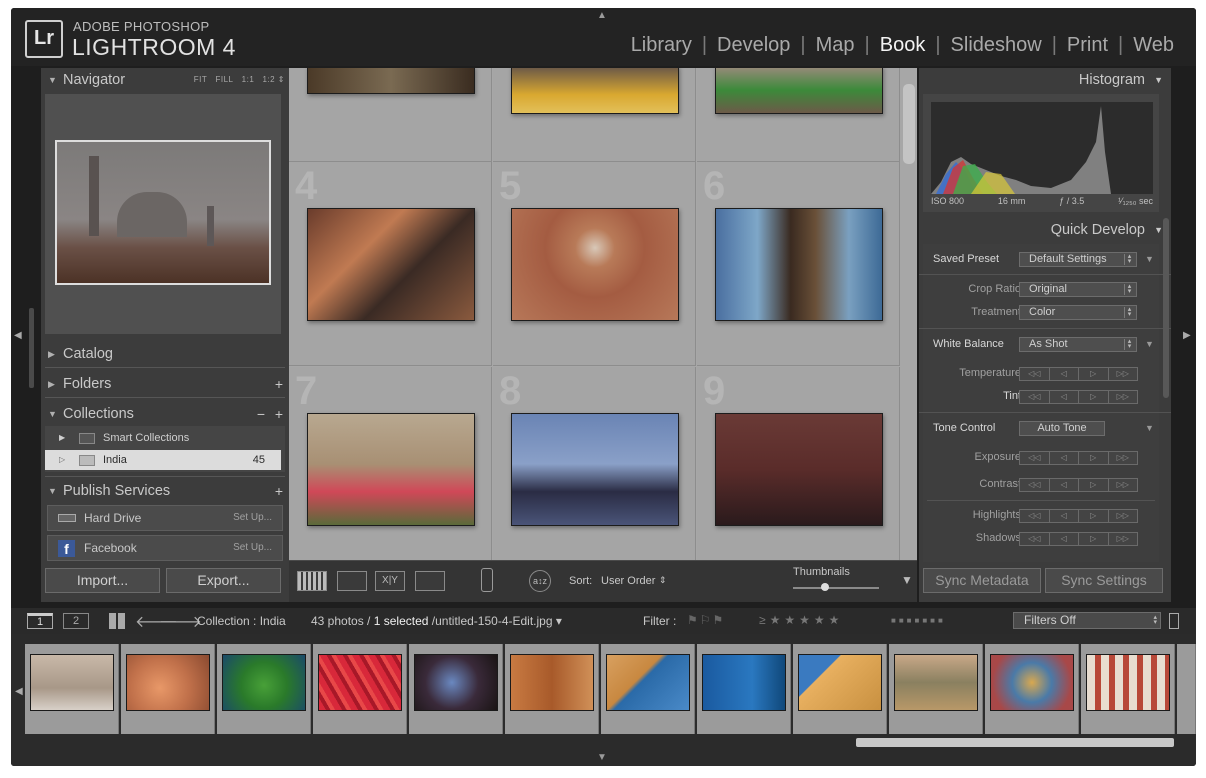  Describe the element at coordinates (165, 354) in the screenshot. I see `catalog-header: ▶ Catalog` at that location.